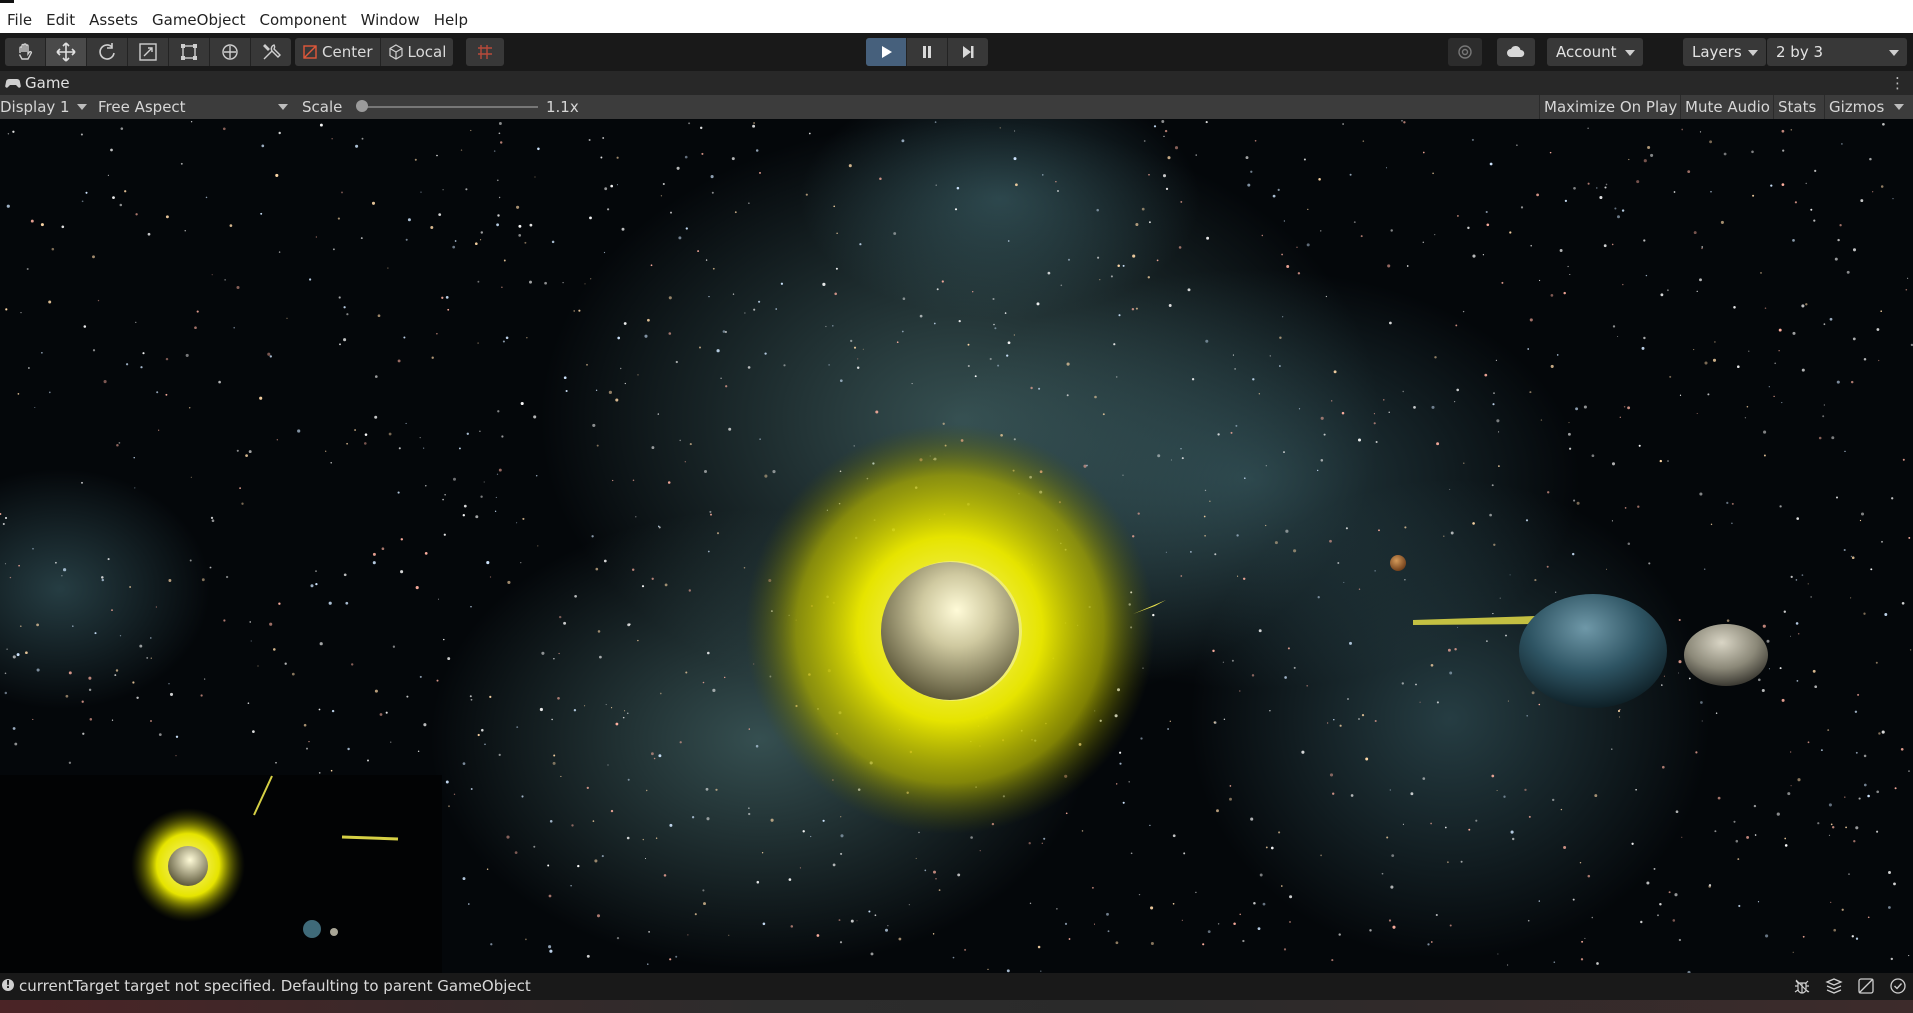 This screenshot has height=1013, width=1913. Describe the element at coordinates (35, 83) in the screenshot. I see `tab-game: Game` at that location.